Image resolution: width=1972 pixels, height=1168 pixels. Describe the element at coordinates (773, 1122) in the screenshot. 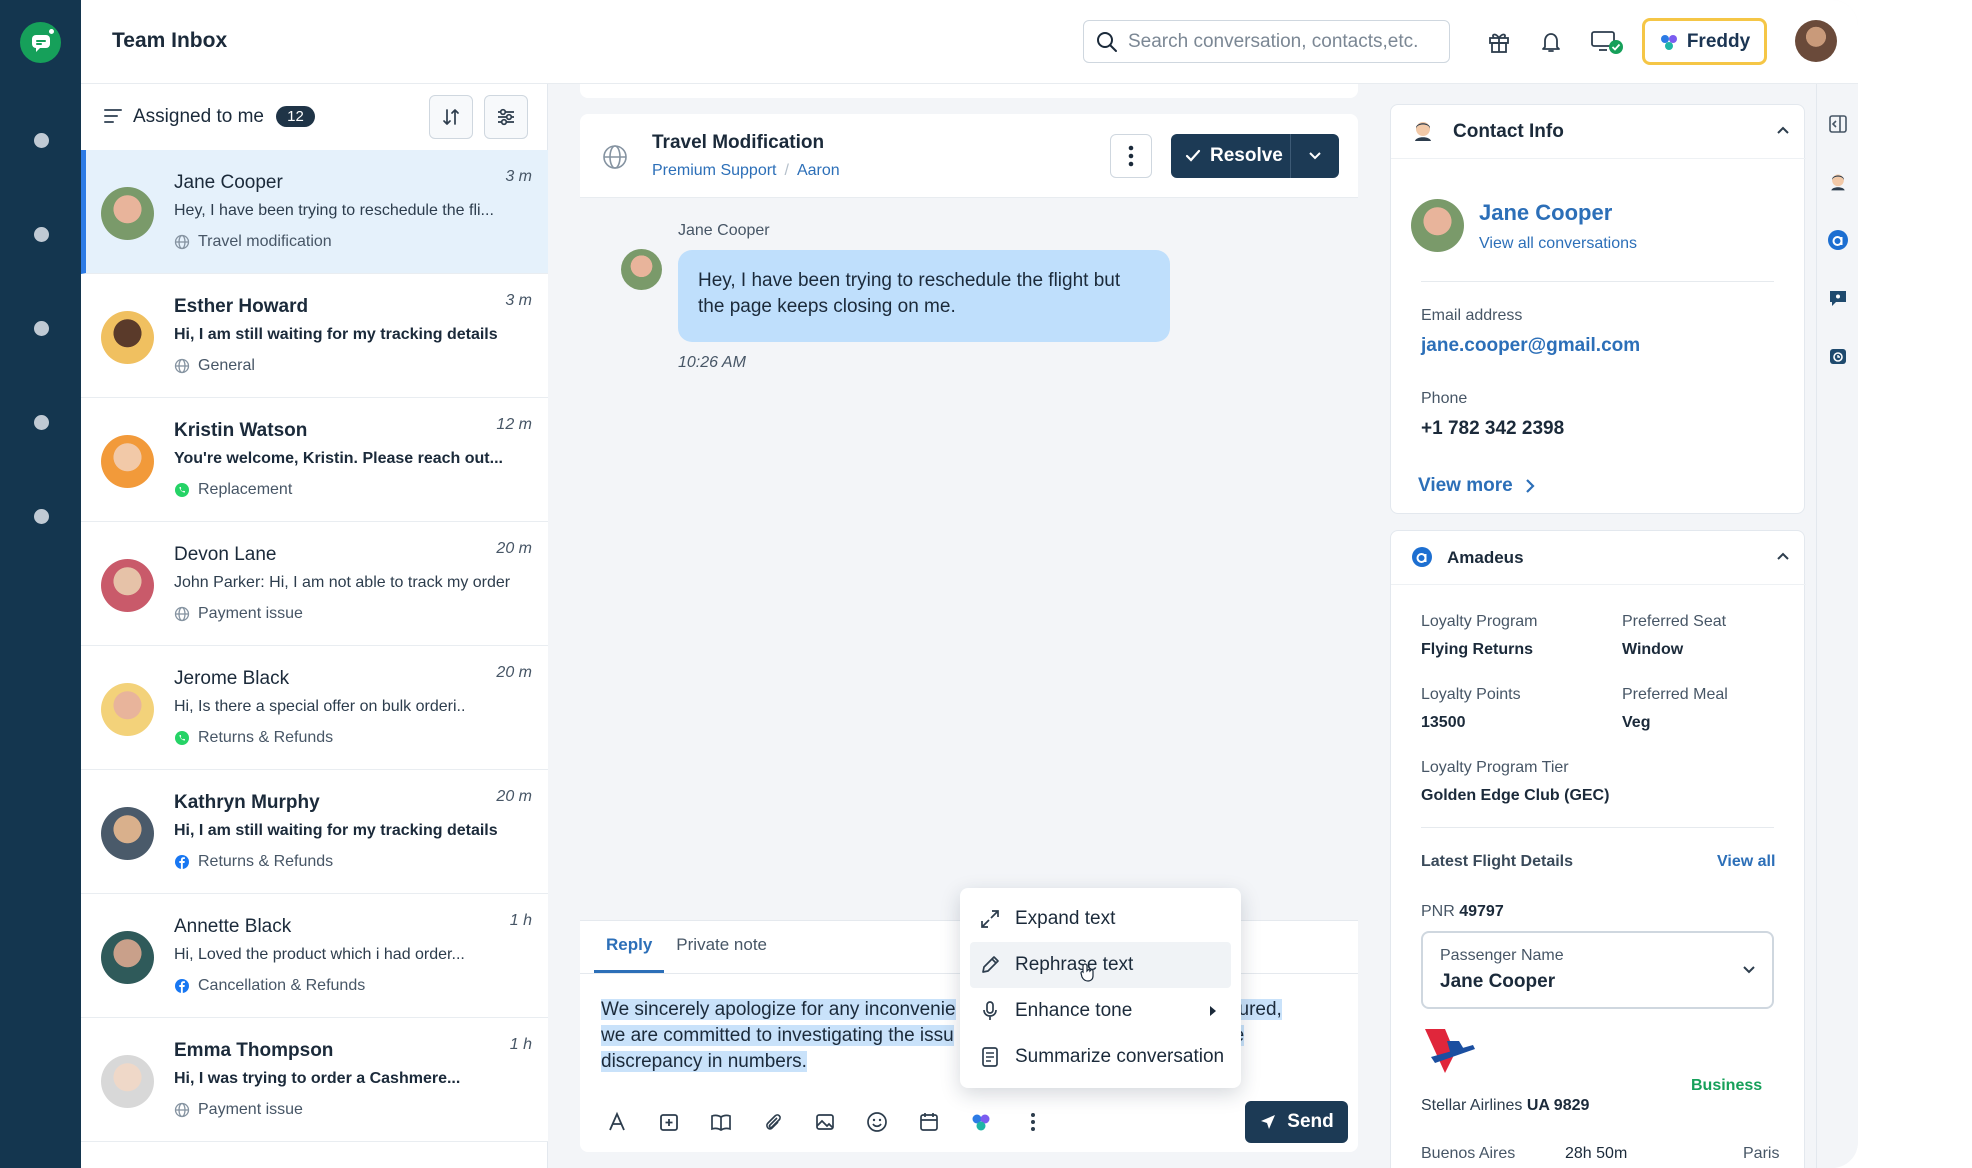

I see `attachment-icon` at that location.